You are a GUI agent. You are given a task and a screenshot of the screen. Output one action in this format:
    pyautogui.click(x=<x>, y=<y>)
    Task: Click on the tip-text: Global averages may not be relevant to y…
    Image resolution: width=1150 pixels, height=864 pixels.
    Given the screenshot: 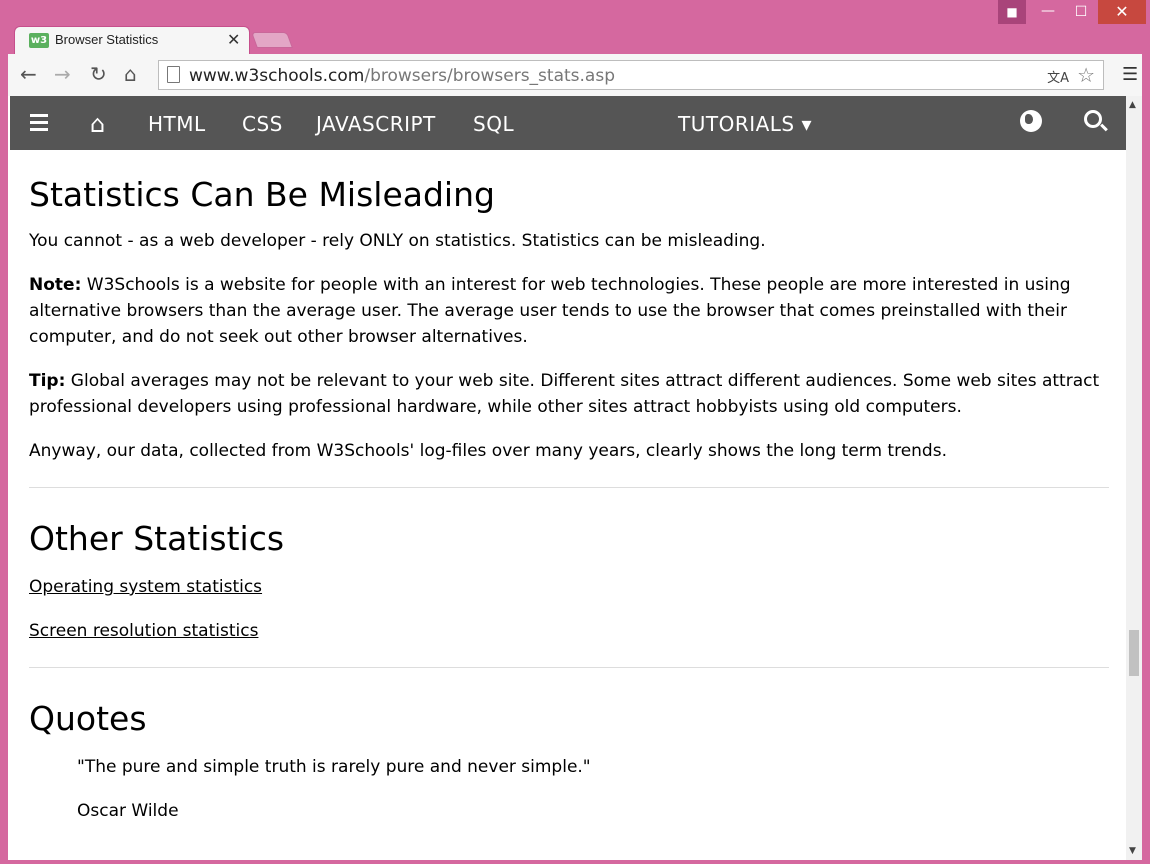 What is the action you would take?
    pyautogui.click(x=564, y=394)
    